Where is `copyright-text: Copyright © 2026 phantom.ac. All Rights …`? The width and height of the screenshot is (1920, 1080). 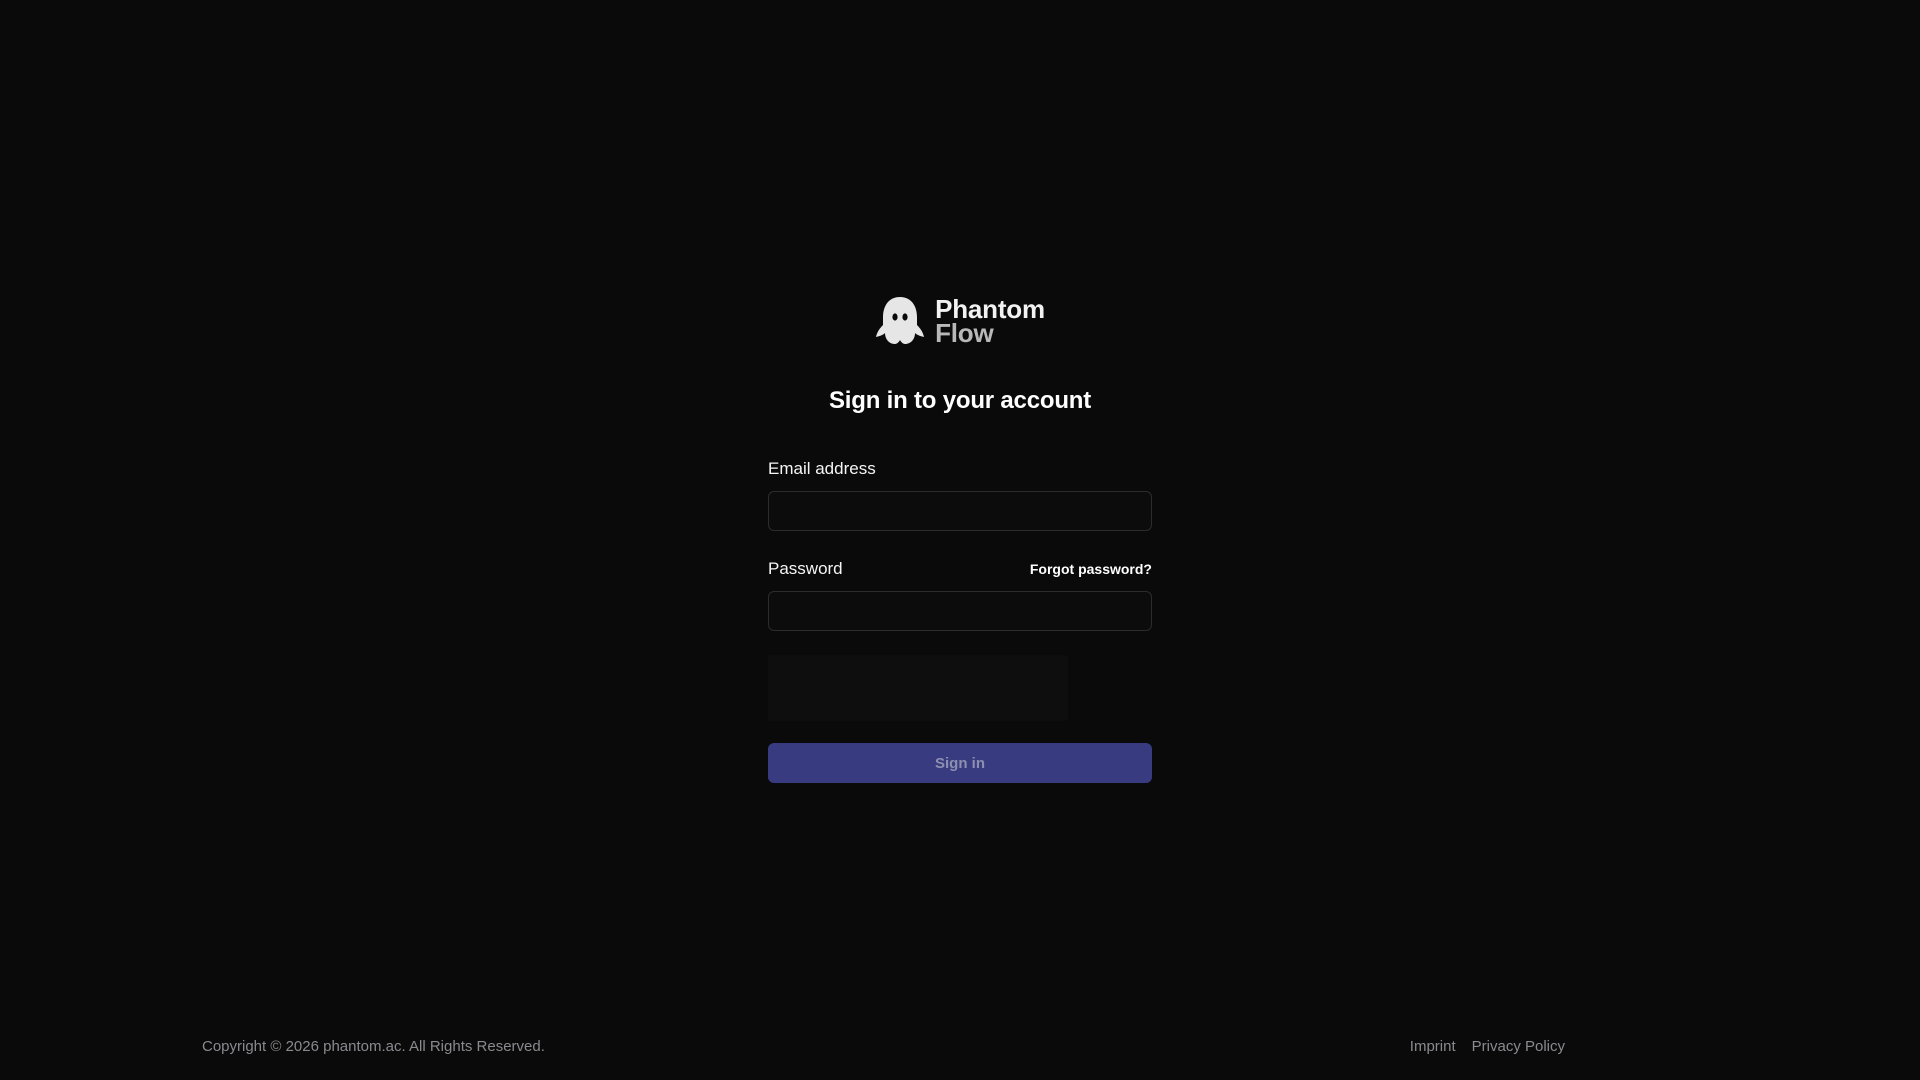 copyright-text: Copyright © 2026 phantom.ac. All Rights … is located at coordinates (373, 1046).